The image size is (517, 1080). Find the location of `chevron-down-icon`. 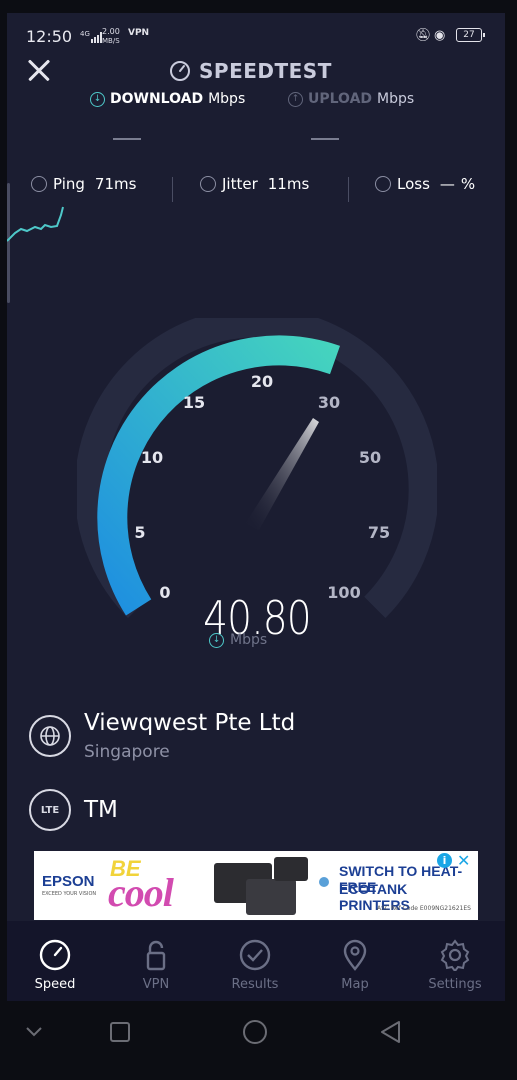

chevron-down-icon is located at coordinates (34, 1032).